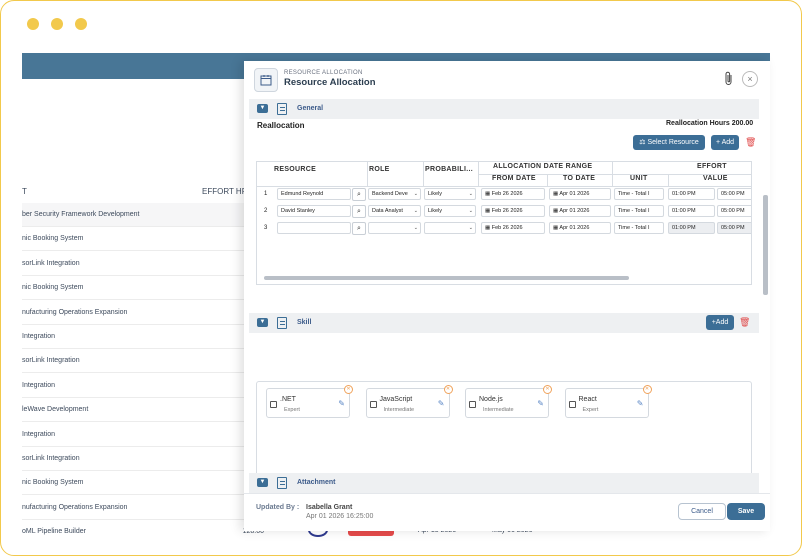  What do you see at coordinates (143, 530) in the screenshot?
I see `table-row: oML Pipeline Builder 128.00` at bounding box center [143, 530].